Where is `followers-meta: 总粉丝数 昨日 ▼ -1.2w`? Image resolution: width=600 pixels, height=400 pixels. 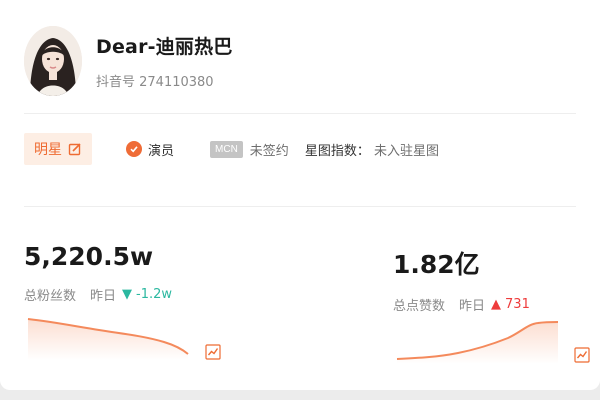 followers-meta: 总粉丝数 昨日 ▼ -1.2w is located at coordinates (98, 294).